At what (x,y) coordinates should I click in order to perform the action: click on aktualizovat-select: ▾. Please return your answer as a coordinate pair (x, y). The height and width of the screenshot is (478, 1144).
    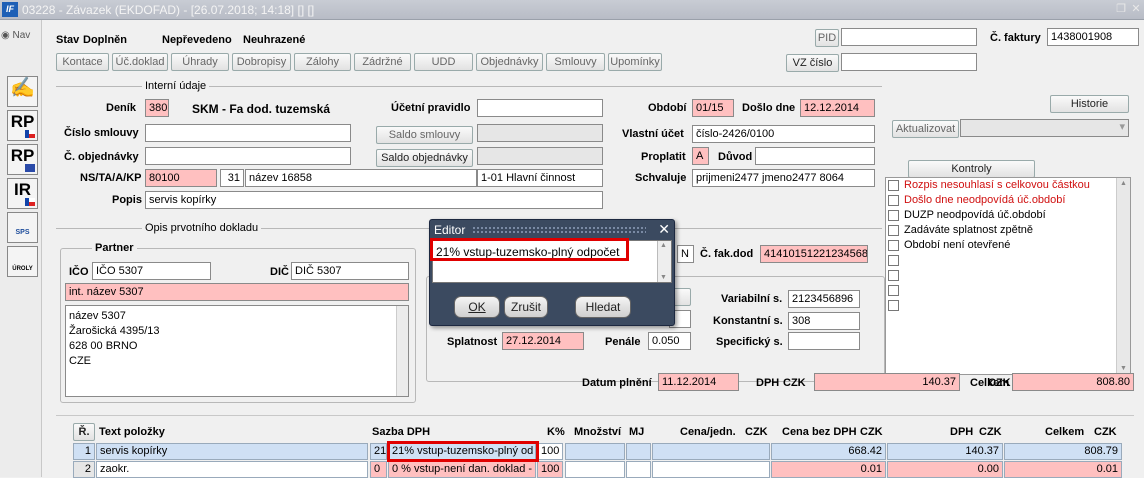
    Looking at the image, I should click on (1044, 128).